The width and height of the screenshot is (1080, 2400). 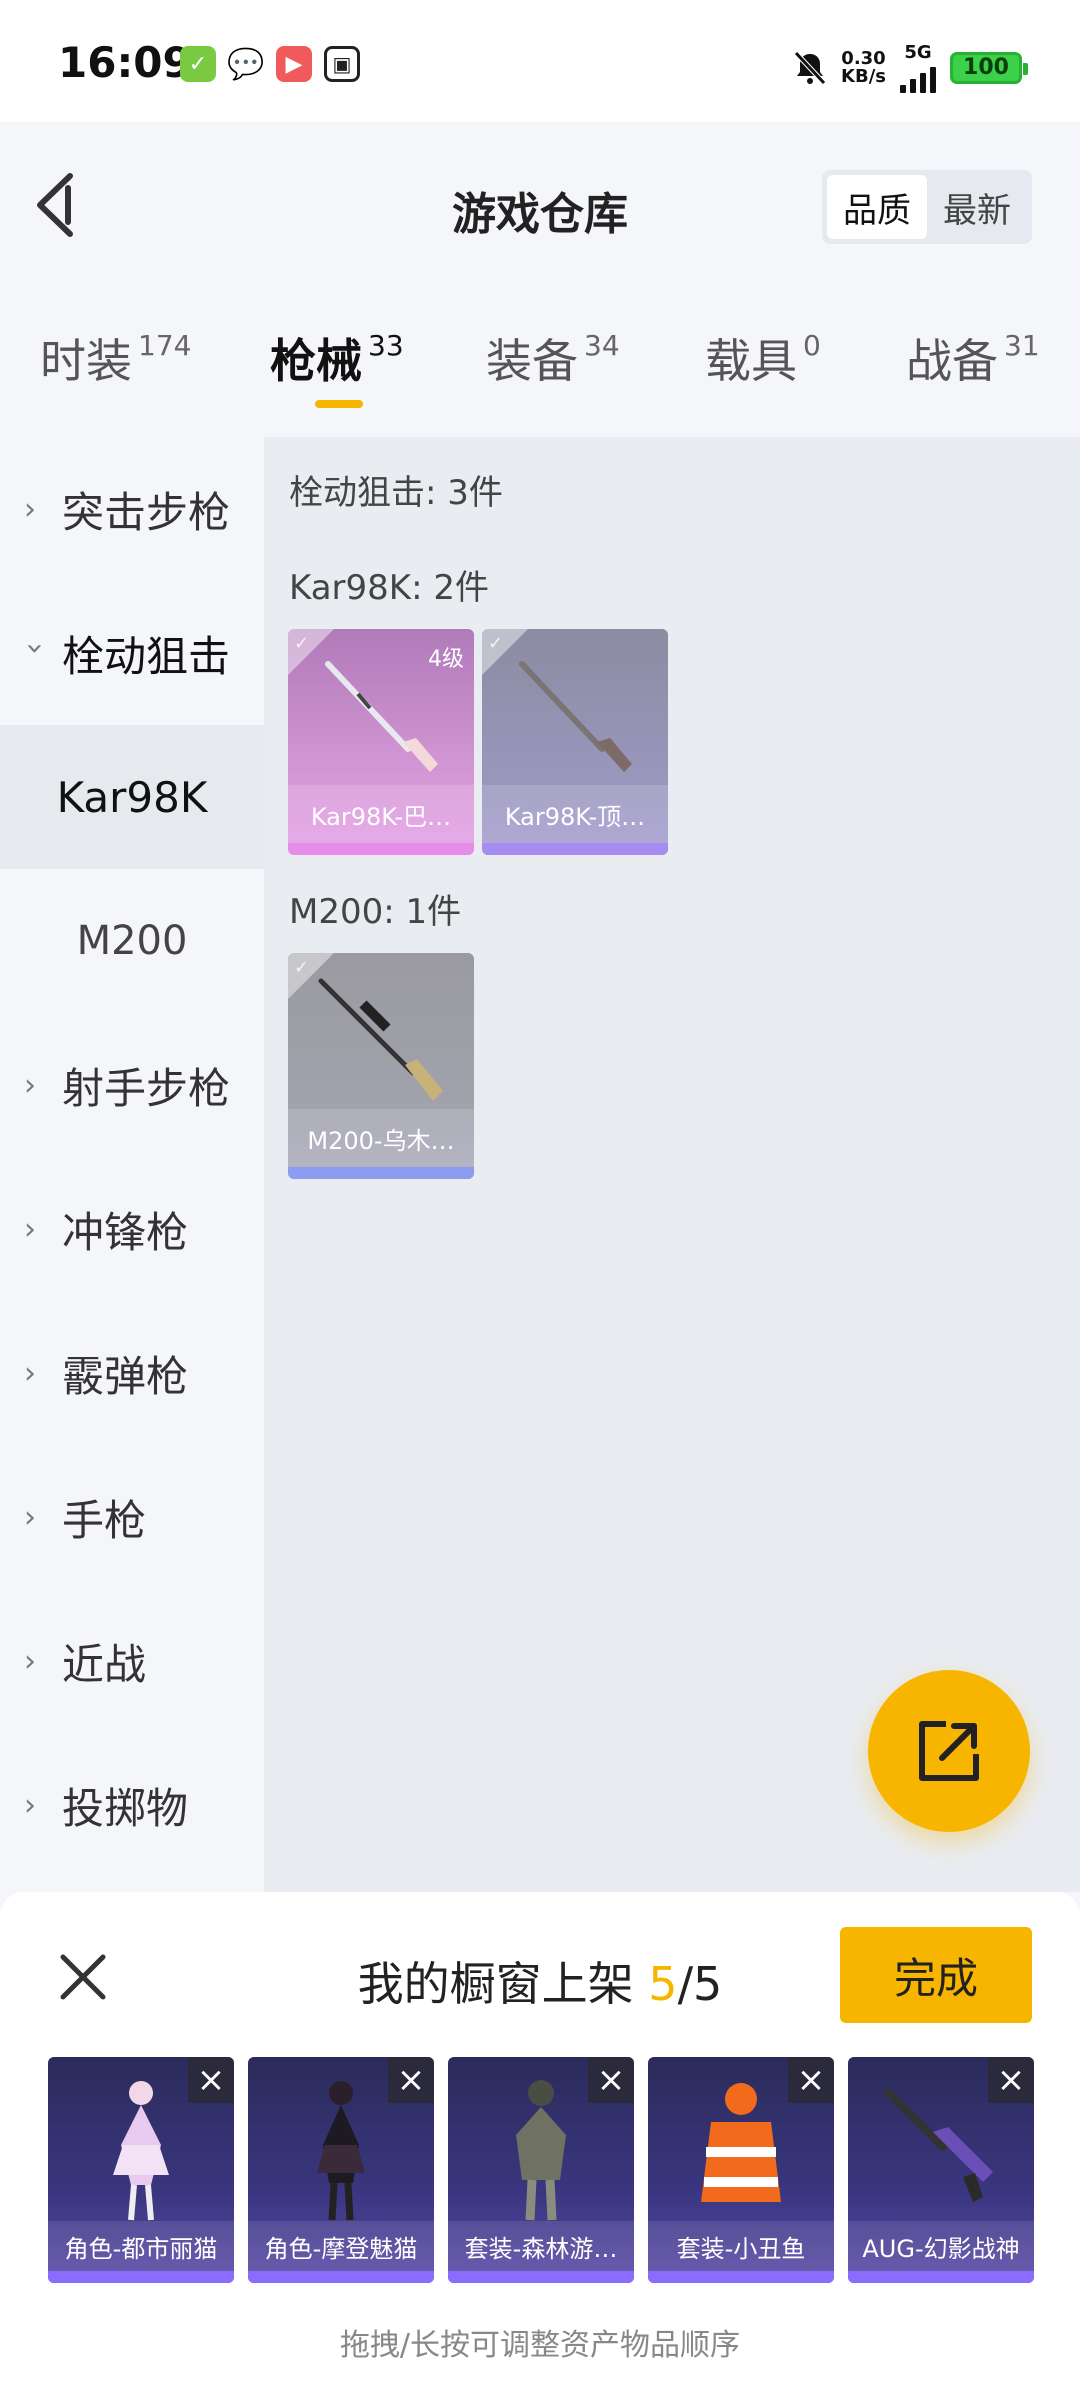 I want to click on status-right: 0.30 KB/s 5G 100, so click(x=910, y=67).